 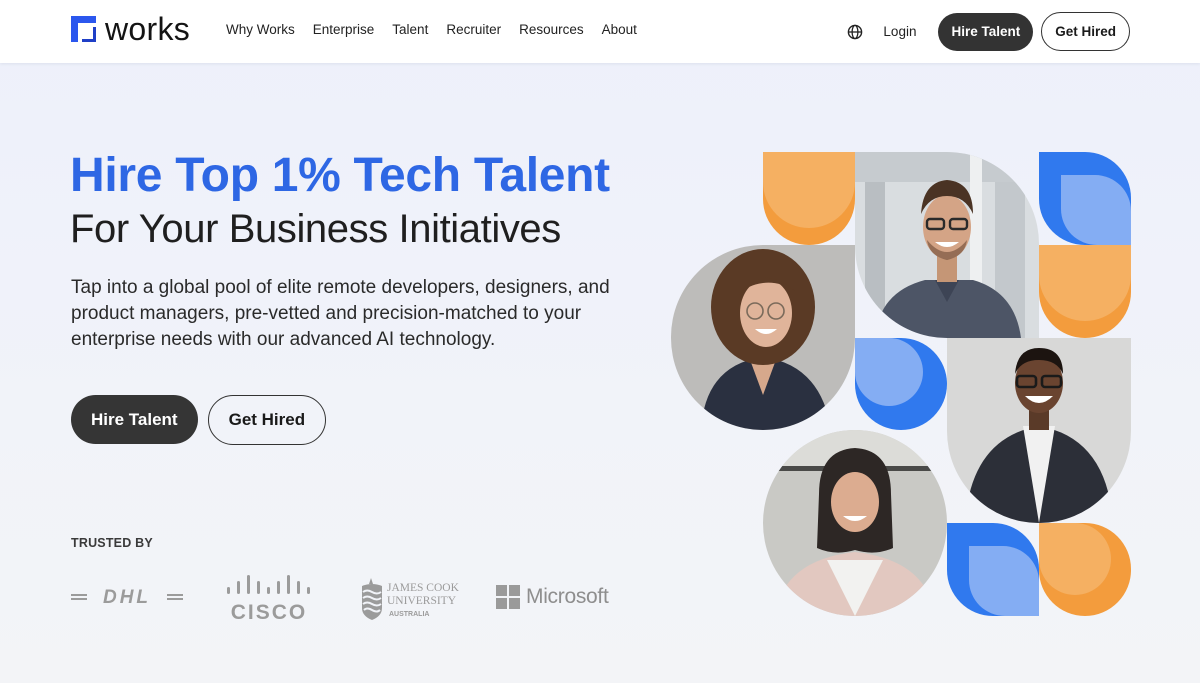 I want to click on talent-photo-curly-haired-woman, so click(x=763, y=337).